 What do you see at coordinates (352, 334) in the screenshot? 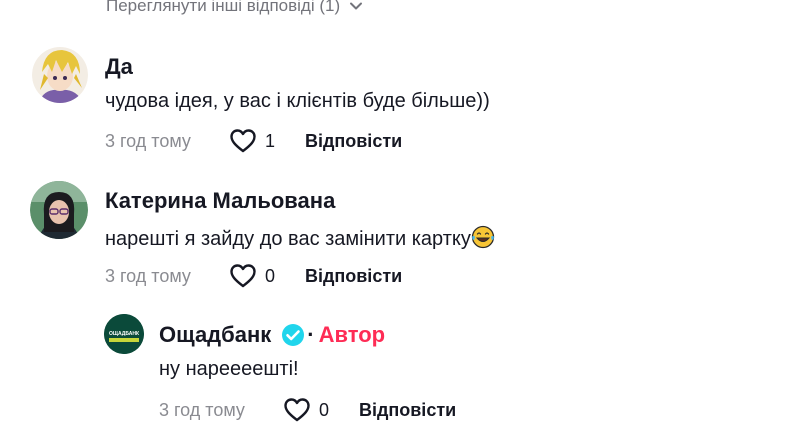
I see `author-badge: Автор` at bounding box center [352, 334].